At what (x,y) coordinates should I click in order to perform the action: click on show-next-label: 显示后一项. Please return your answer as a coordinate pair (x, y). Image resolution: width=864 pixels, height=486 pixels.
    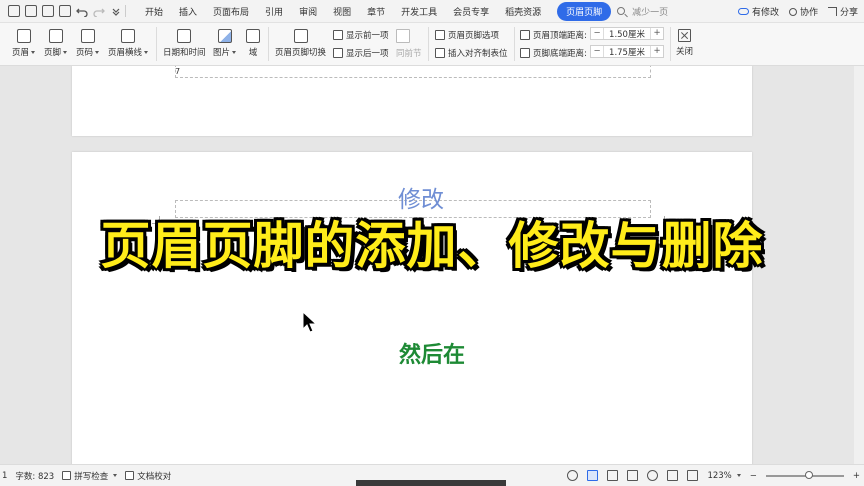
    Looking at the image, I should click on (367, 54).